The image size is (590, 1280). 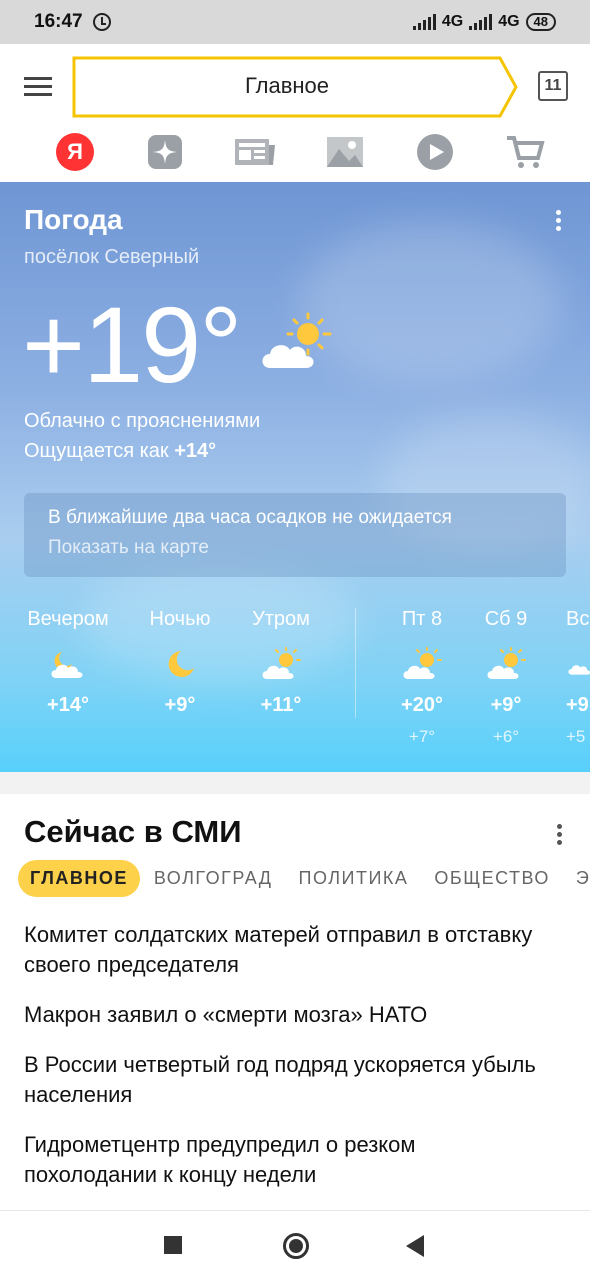 What do you see at coordinates (577, 878) in the screenshot?
I see `news-tab-economy: ЭКО` at bounding box center [577, 878].